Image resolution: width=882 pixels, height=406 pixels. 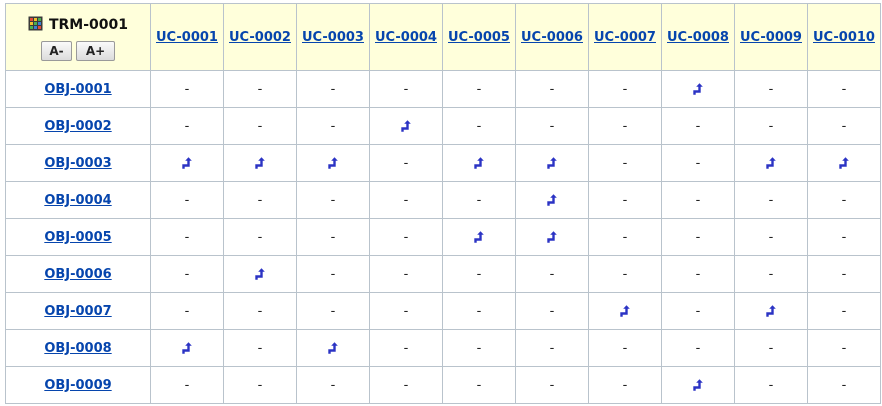 What do you see at coordinates (77, 274) in the screenshot?
I see `row-link: OBJ-0006` at bounding box center [77, 274].